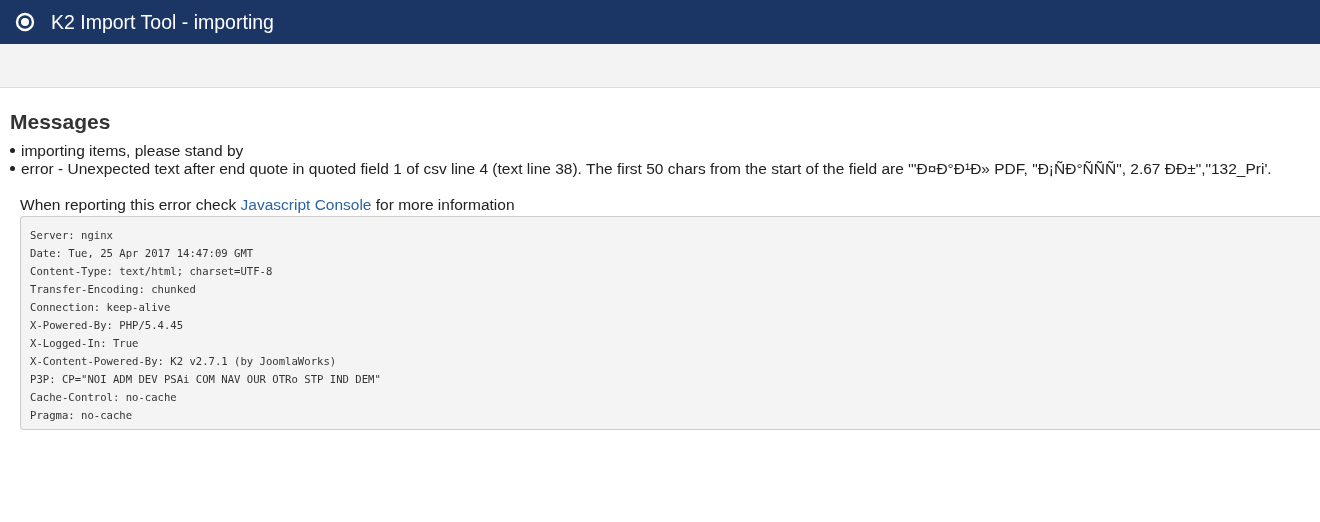  What do you see at coordinates (101, 307) in the screenshot?
I see `header-line: Connection: keep-alive` at bounding box center [101, 307].